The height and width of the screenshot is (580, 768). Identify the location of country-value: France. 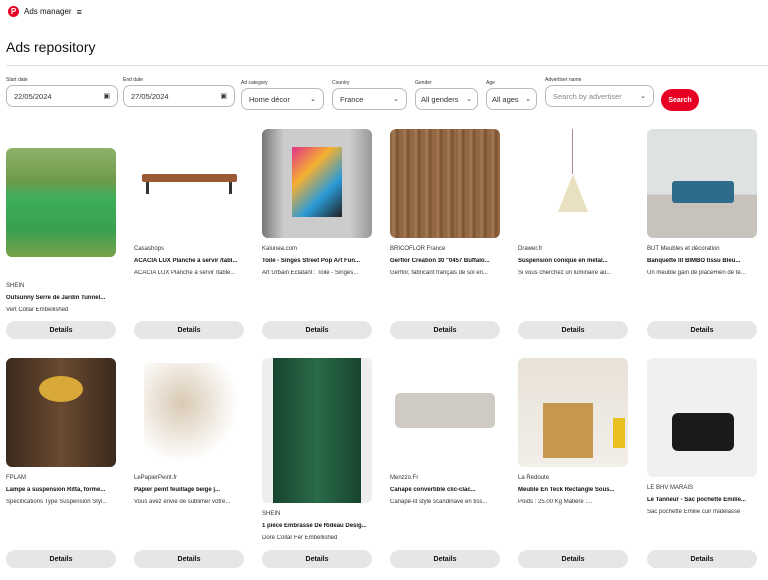
(352, 99).